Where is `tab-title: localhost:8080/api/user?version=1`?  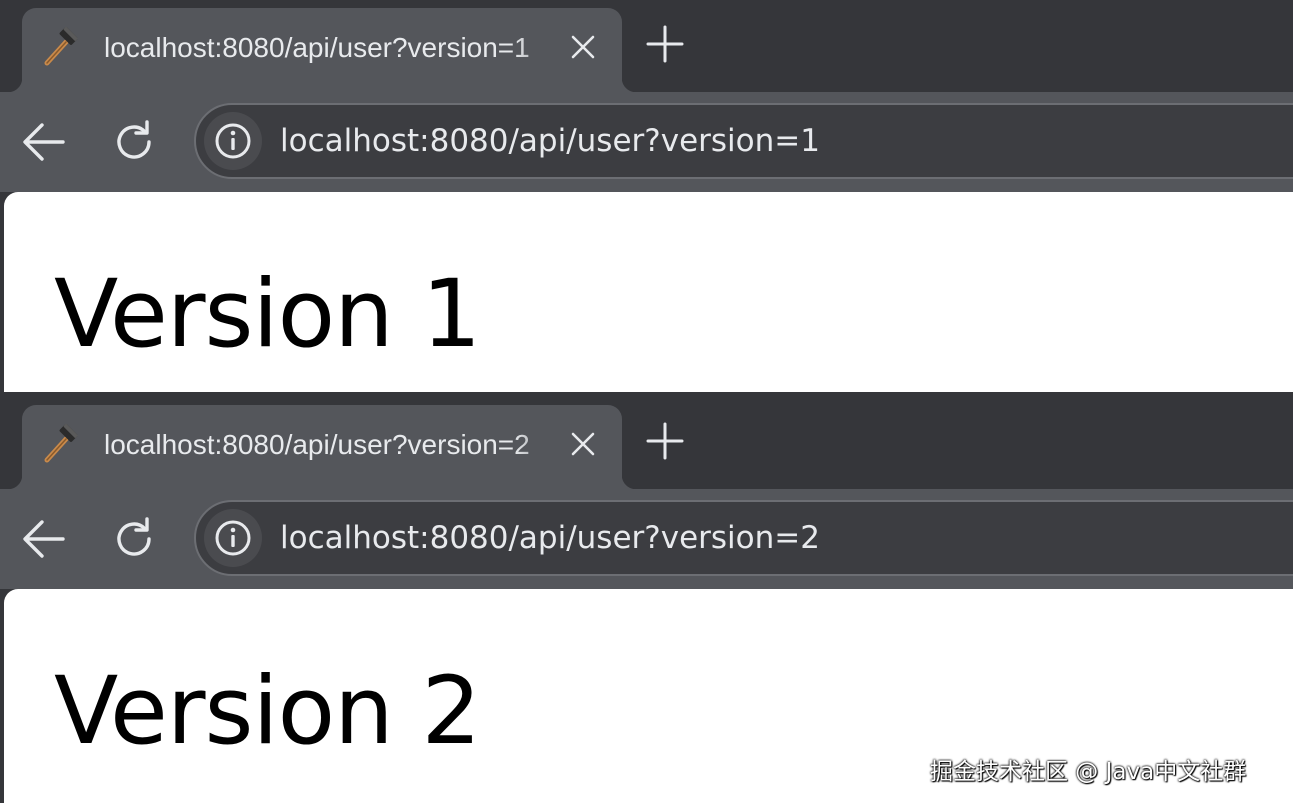
tab-title: localhost:8080/api/user?version=1 is located at coordinates (317, 47).